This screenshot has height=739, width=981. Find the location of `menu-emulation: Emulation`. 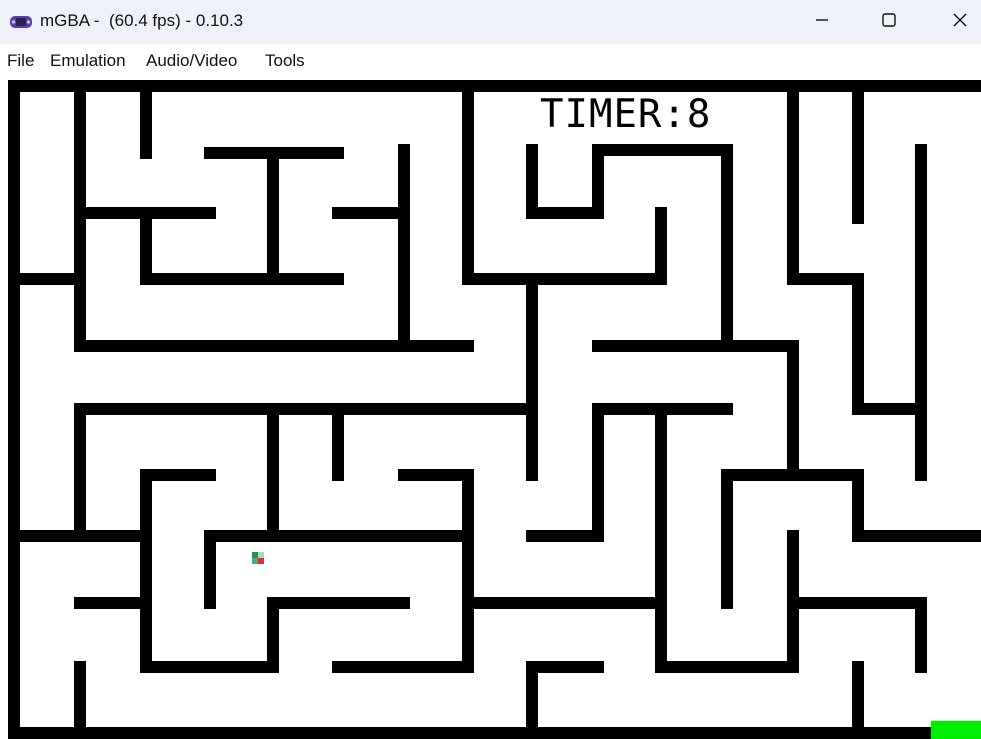

menu-emulation: Emulation is located at coordinates (88, 61).